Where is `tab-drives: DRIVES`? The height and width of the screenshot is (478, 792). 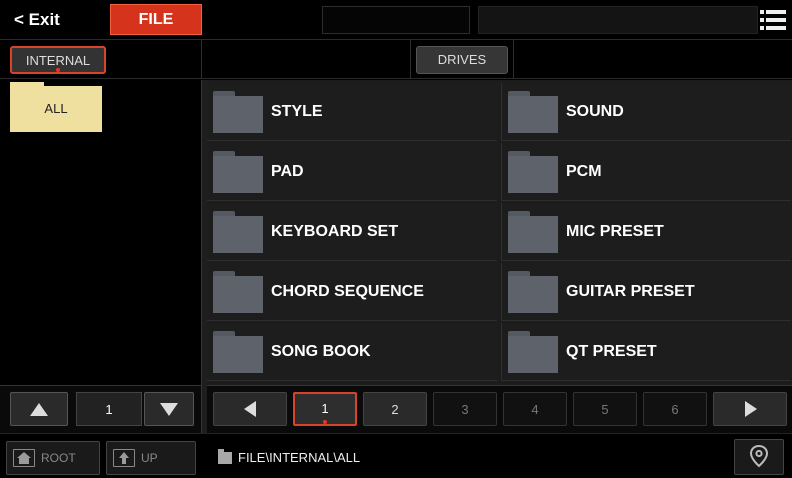
tab-drives: DRIVES is located at coordinates (462, 60).